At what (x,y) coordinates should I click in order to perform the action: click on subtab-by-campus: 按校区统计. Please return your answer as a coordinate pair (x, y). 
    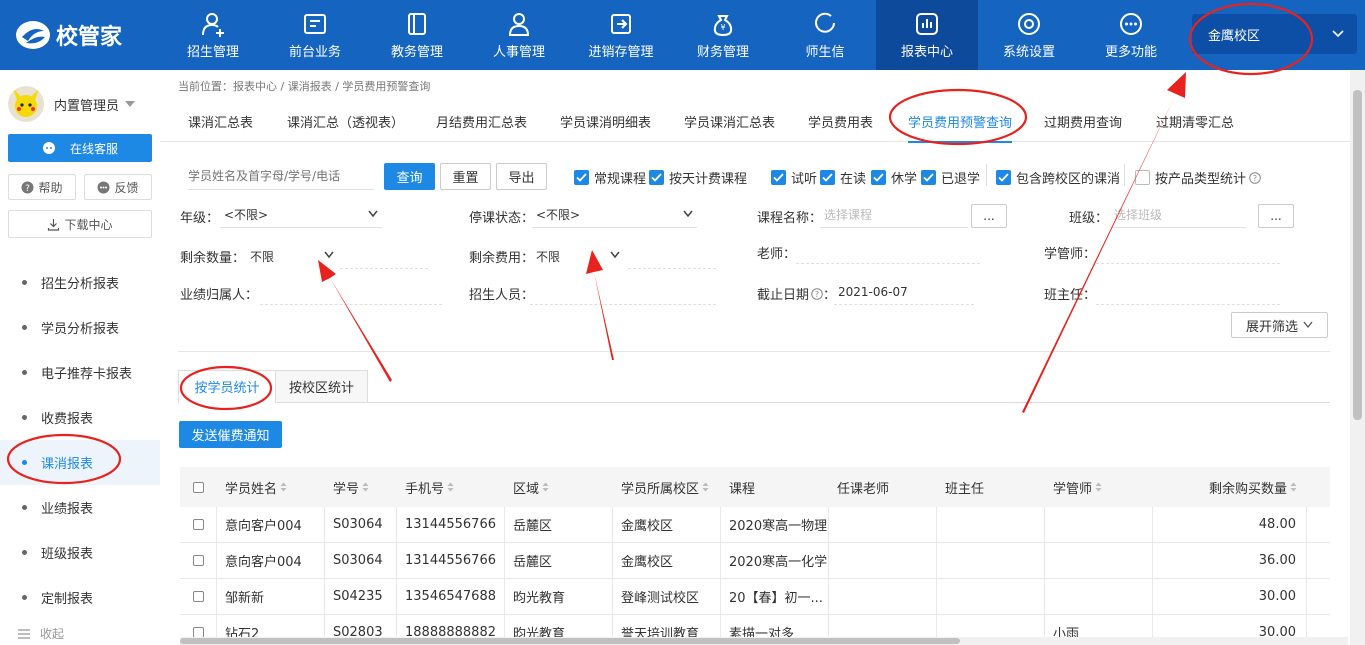
    Looking at the image, I should click on (321, 386).